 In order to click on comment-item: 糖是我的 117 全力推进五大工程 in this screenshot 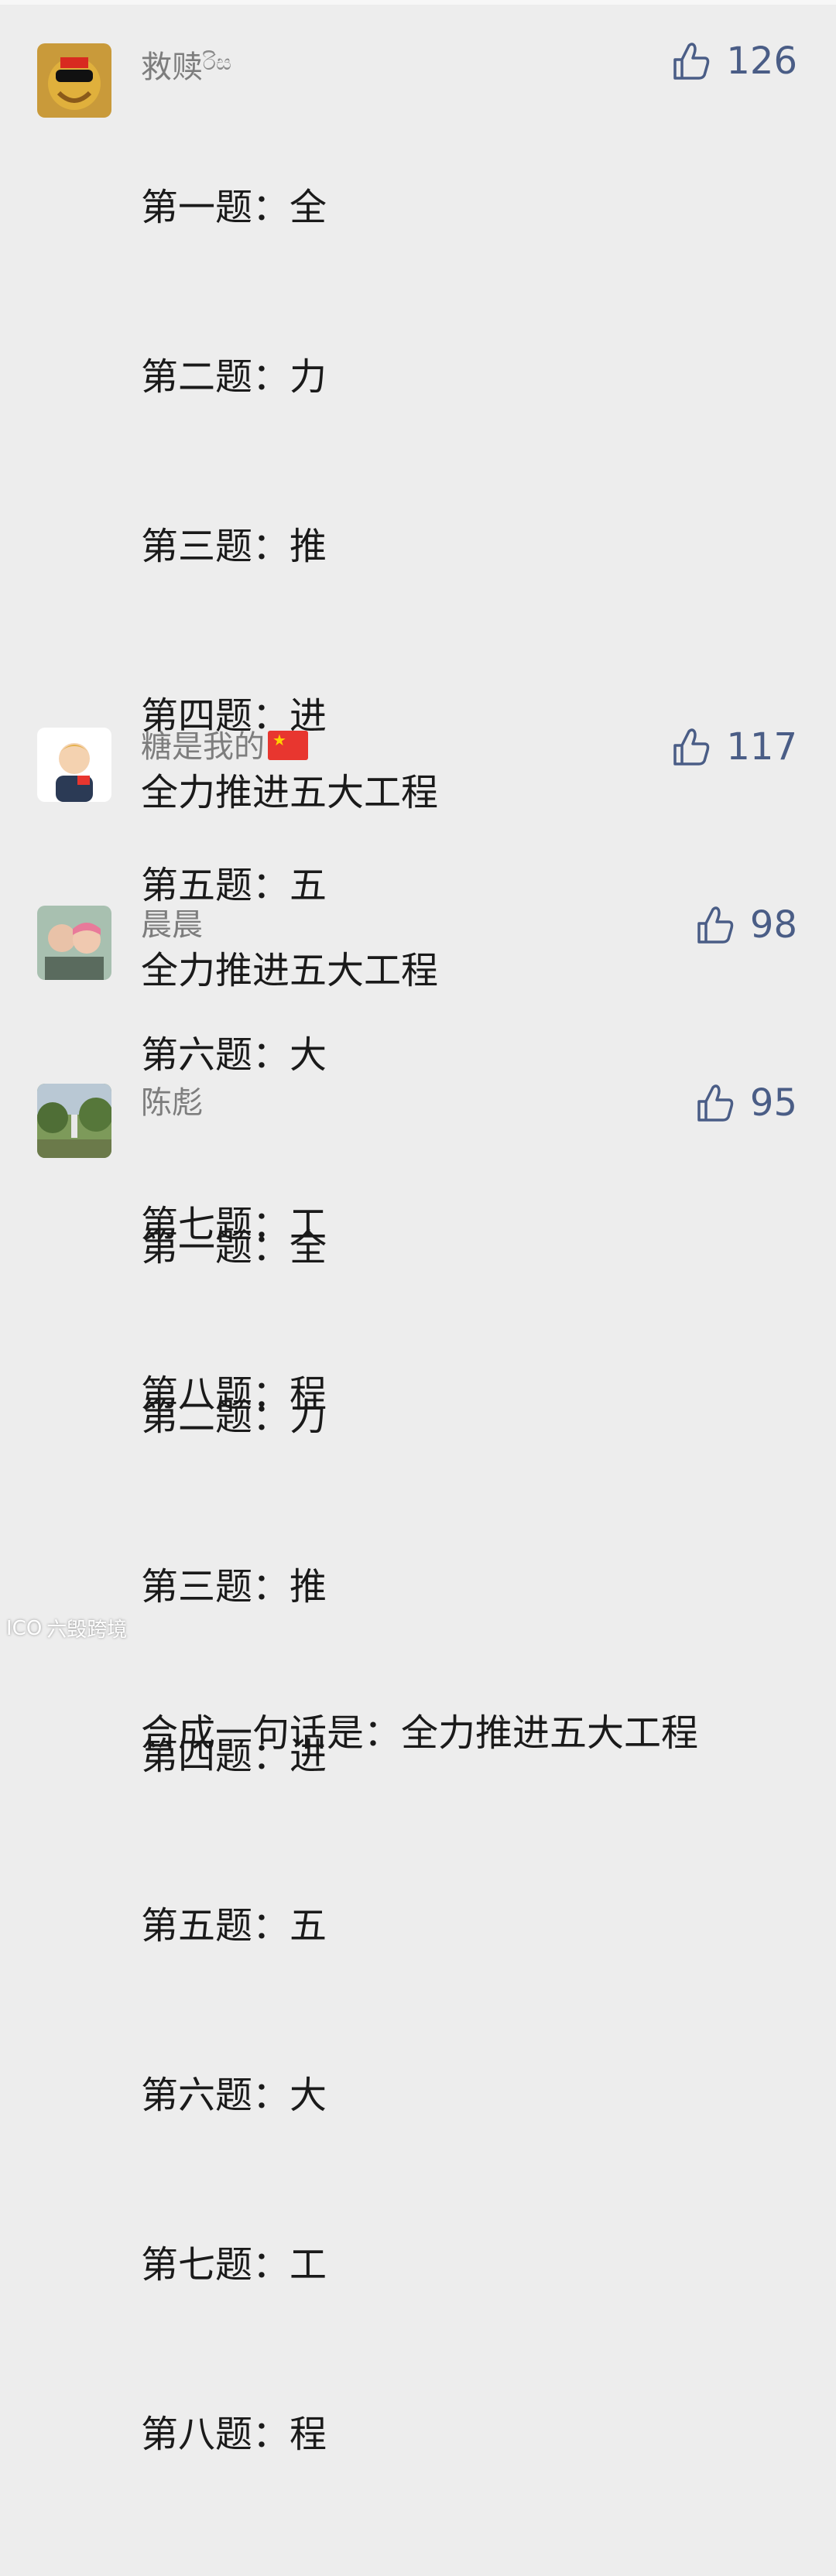, I will do `click(418, 781)`.